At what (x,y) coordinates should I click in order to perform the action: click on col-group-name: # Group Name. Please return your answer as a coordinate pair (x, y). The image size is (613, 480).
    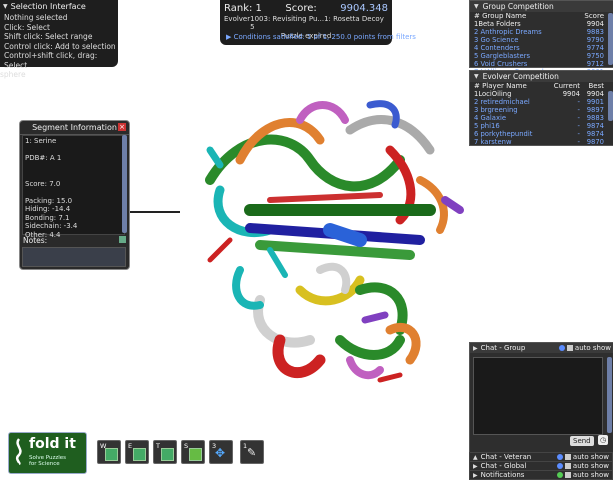
    Looking at the image, I should click on (500, 16).